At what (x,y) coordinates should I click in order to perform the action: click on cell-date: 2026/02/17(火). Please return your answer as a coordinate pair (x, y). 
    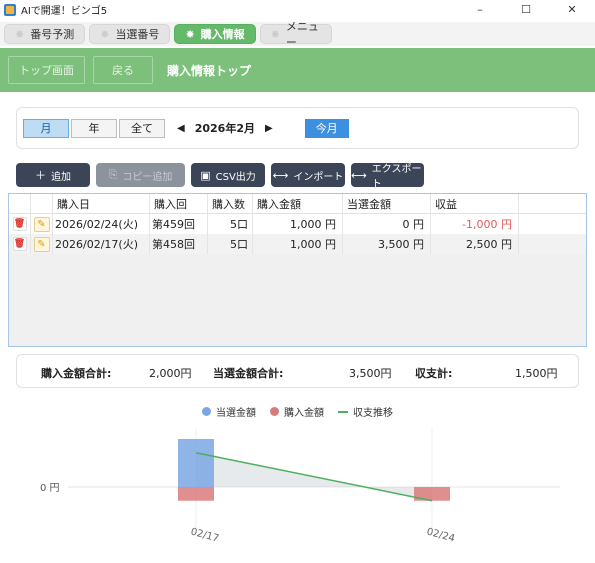
    Looking at the image, I should click on (101, 244).